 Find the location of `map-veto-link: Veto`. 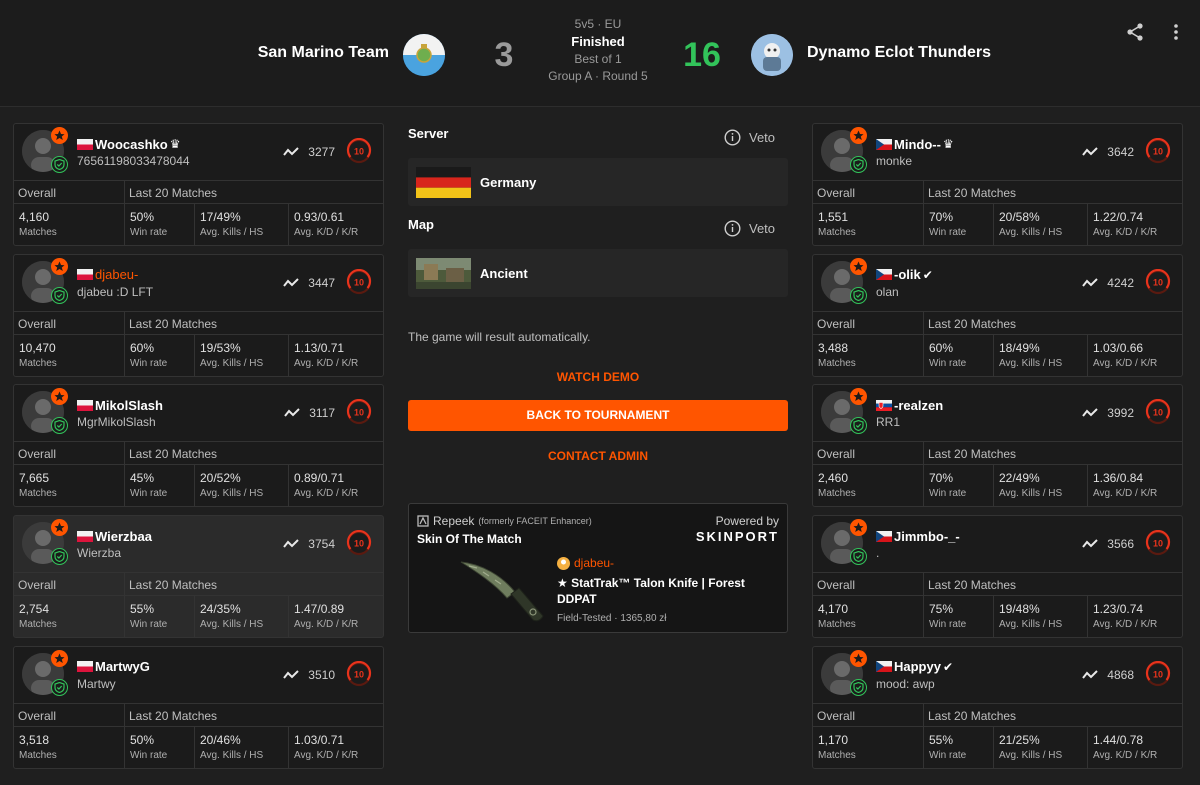

map-veto-link: Veto is located at coordinates (749, 228).